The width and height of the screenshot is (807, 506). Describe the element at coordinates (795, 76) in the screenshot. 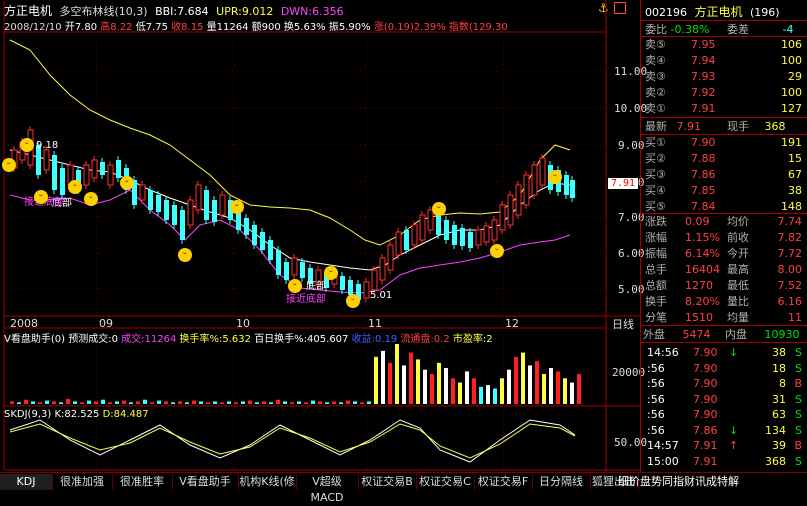

I see `ask-vol: 29` at that location.